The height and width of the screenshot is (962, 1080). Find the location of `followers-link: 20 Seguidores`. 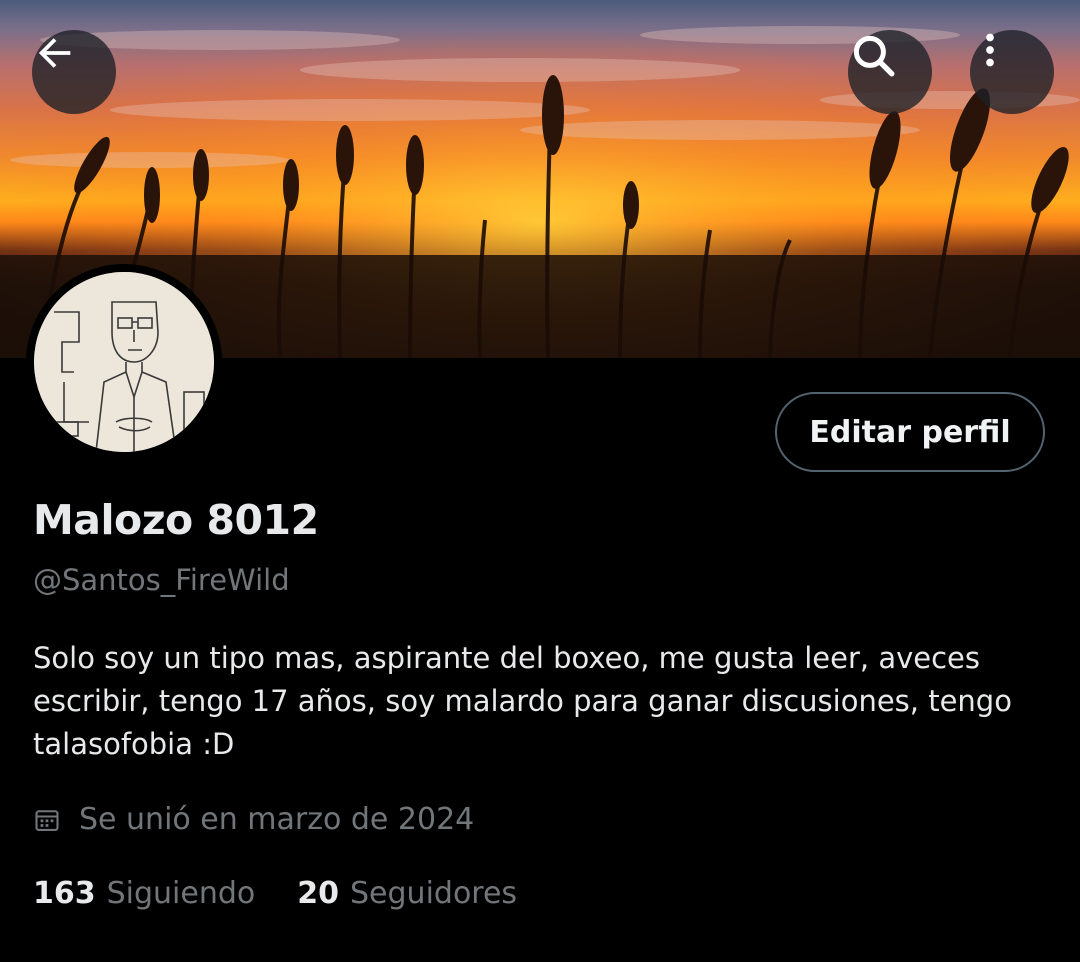

followers-link: 20 Seguidores is located at coordinates (407, 893).